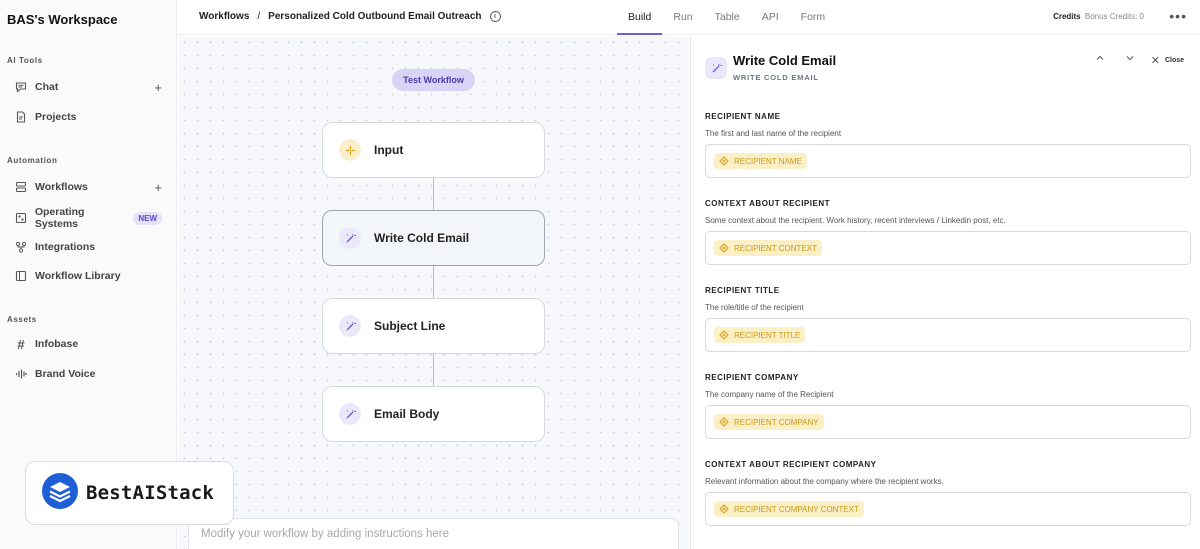 The image size is (1200, 549). Describe the element at coordinates (21, 247) in the screenshot. I see `integrations-icon` at that location.